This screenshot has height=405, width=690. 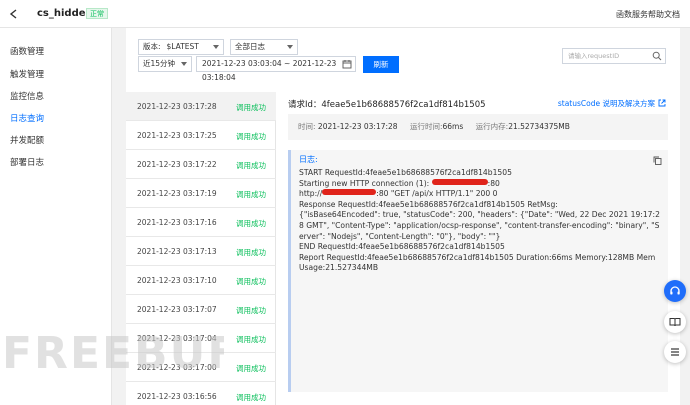 What do you see at coordinates (177, 280) in the screenshot?
I see `log-time: 2021-12-23 03:17:10` at bounding box center [177, 280].